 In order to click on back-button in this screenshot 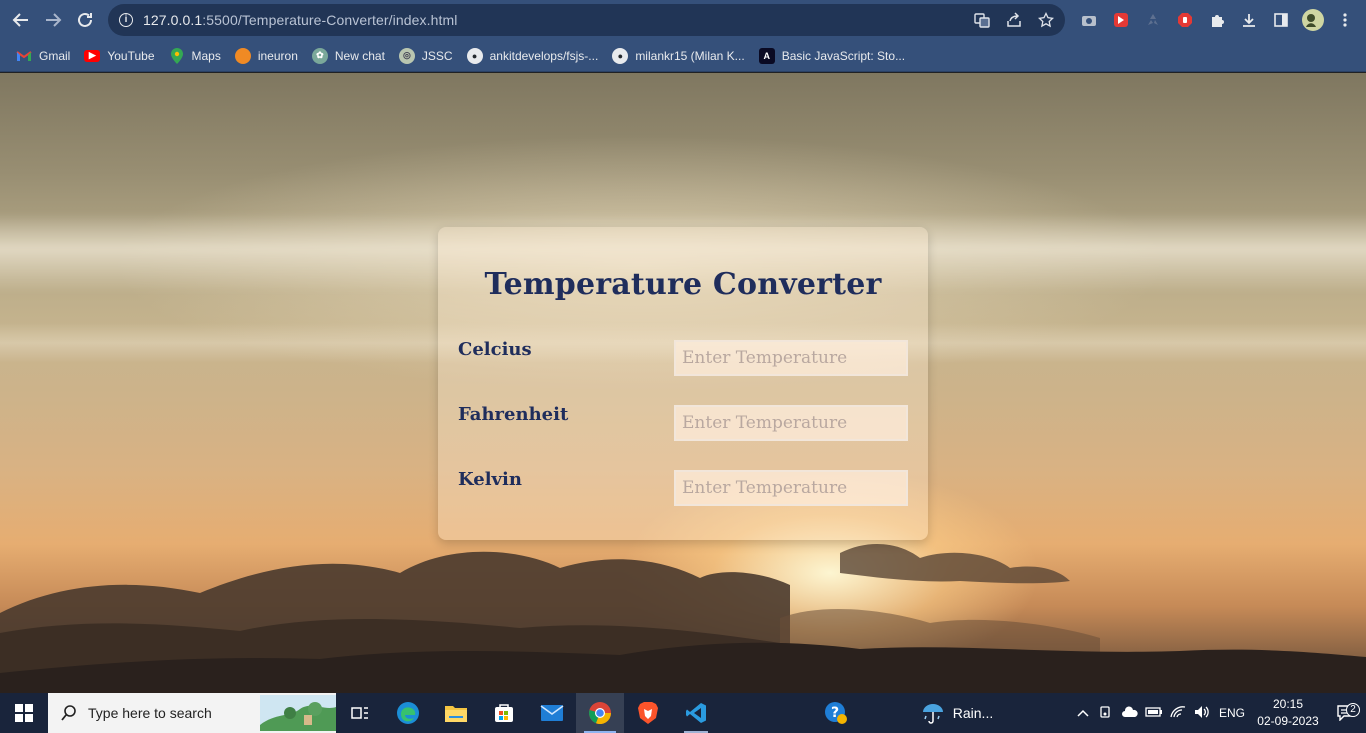, I will do `click(21, 20)`.